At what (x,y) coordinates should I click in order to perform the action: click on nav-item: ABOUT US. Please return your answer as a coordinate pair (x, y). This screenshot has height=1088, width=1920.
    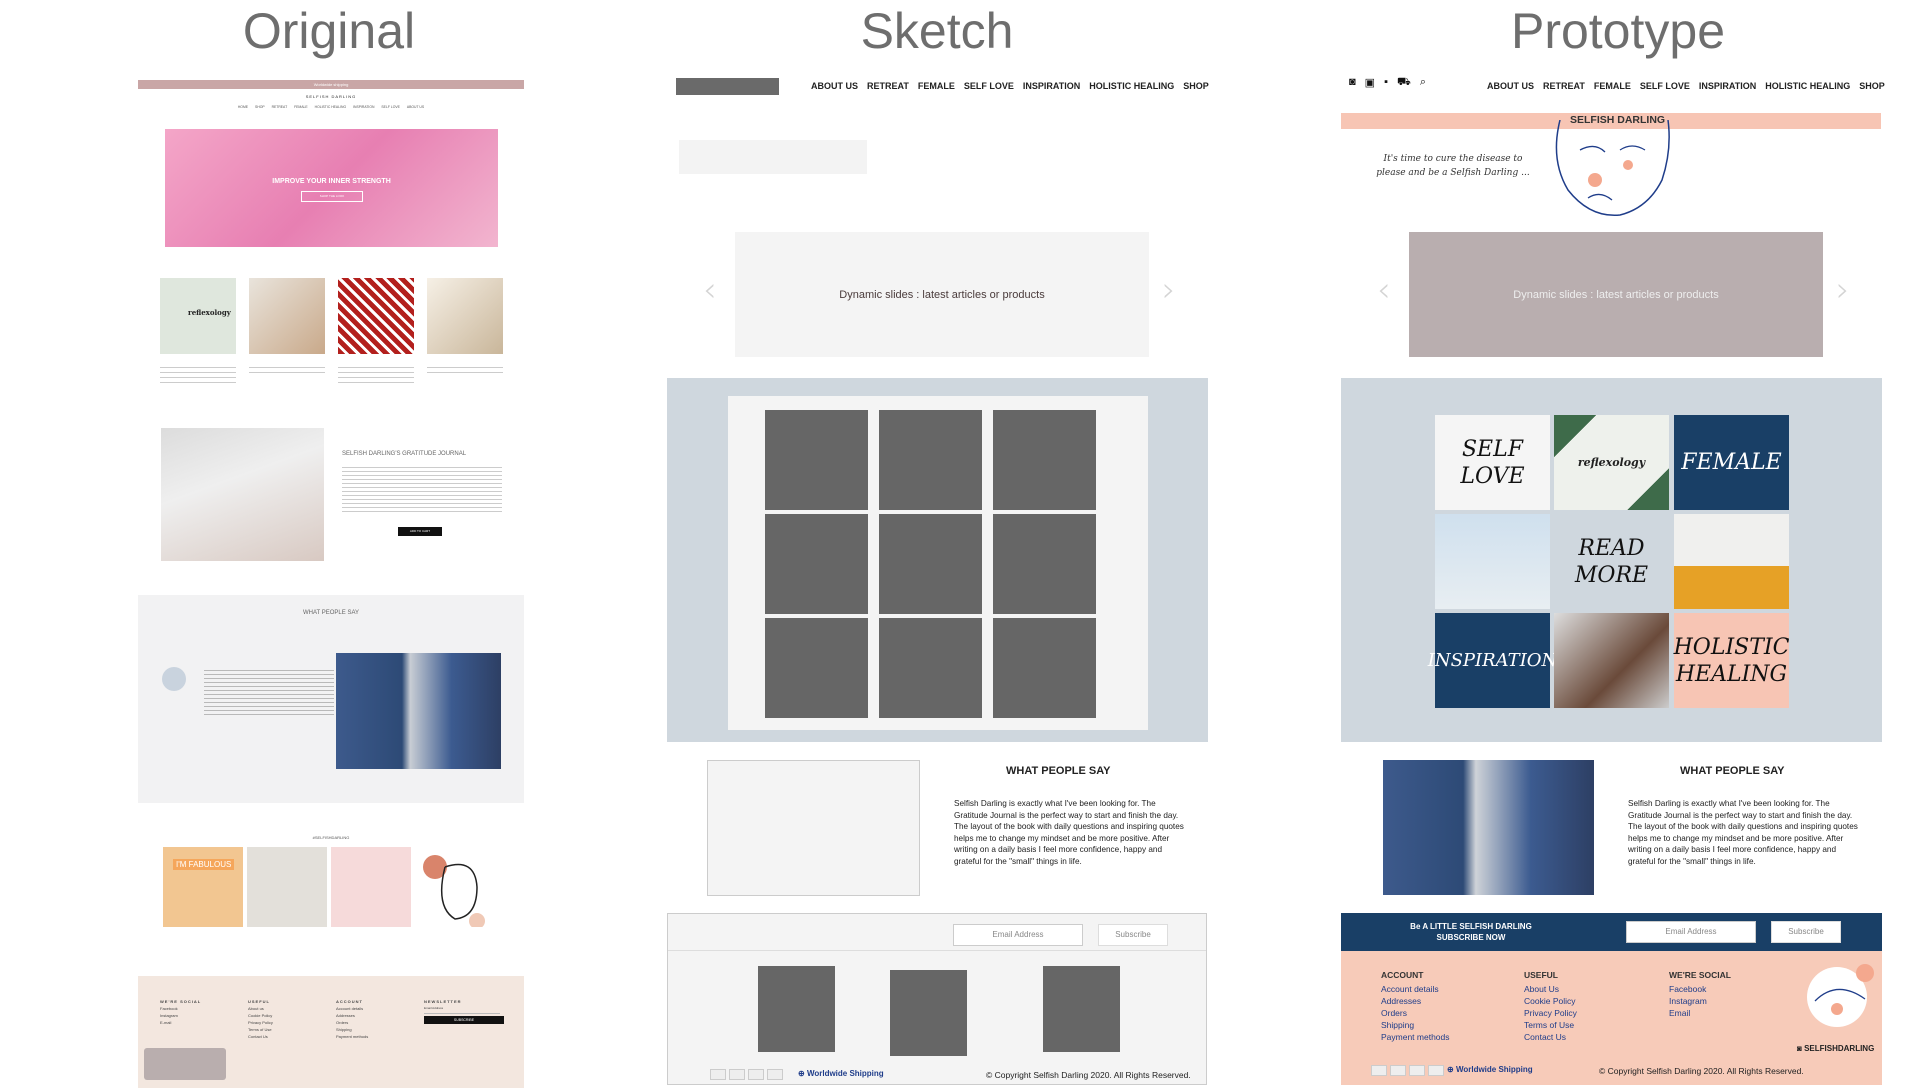
    Looking at the image, I should click on (415, 107).